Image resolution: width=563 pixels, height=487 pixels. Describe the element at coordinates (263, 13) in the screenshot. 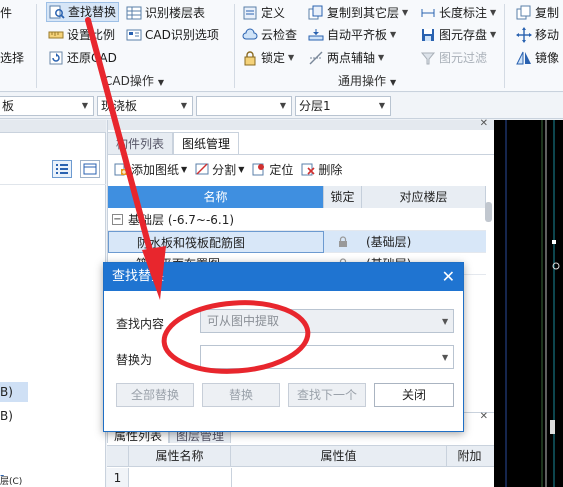

I see `define-button: 定义` at that location.